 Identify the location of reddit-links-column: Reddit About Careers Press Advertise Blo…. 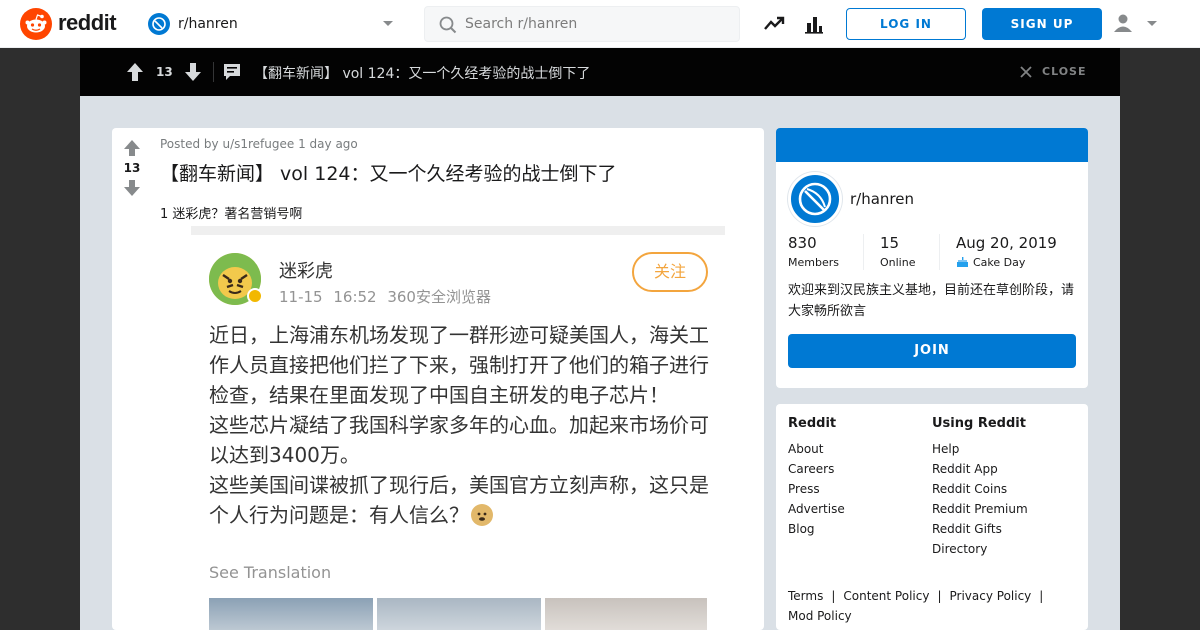
(816, 477).